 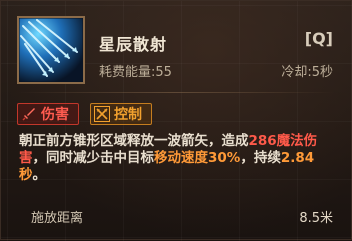 What do you see at coordinates (197, 158) in the screenshot?
I see `slow-value: 移动速度30%` at bounding box center [197, 158].